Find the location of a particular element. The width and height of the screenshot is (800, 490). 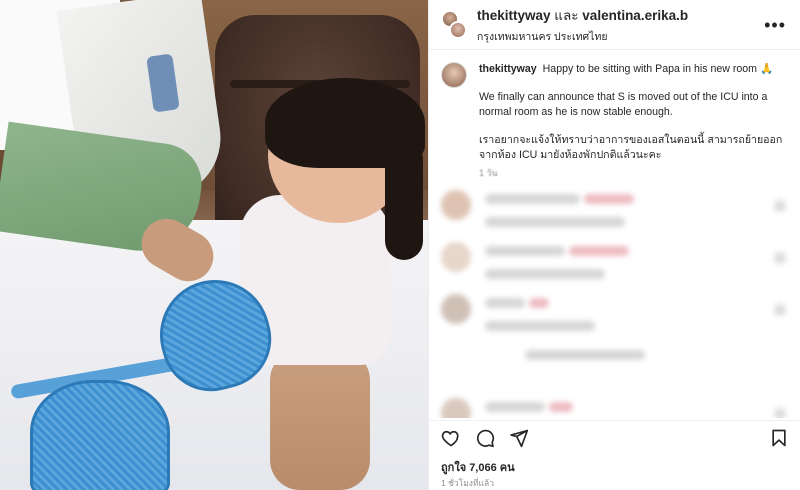

collab-usernames: thekittyway และ valentina.erika.b is located at coordinates (620, 15).